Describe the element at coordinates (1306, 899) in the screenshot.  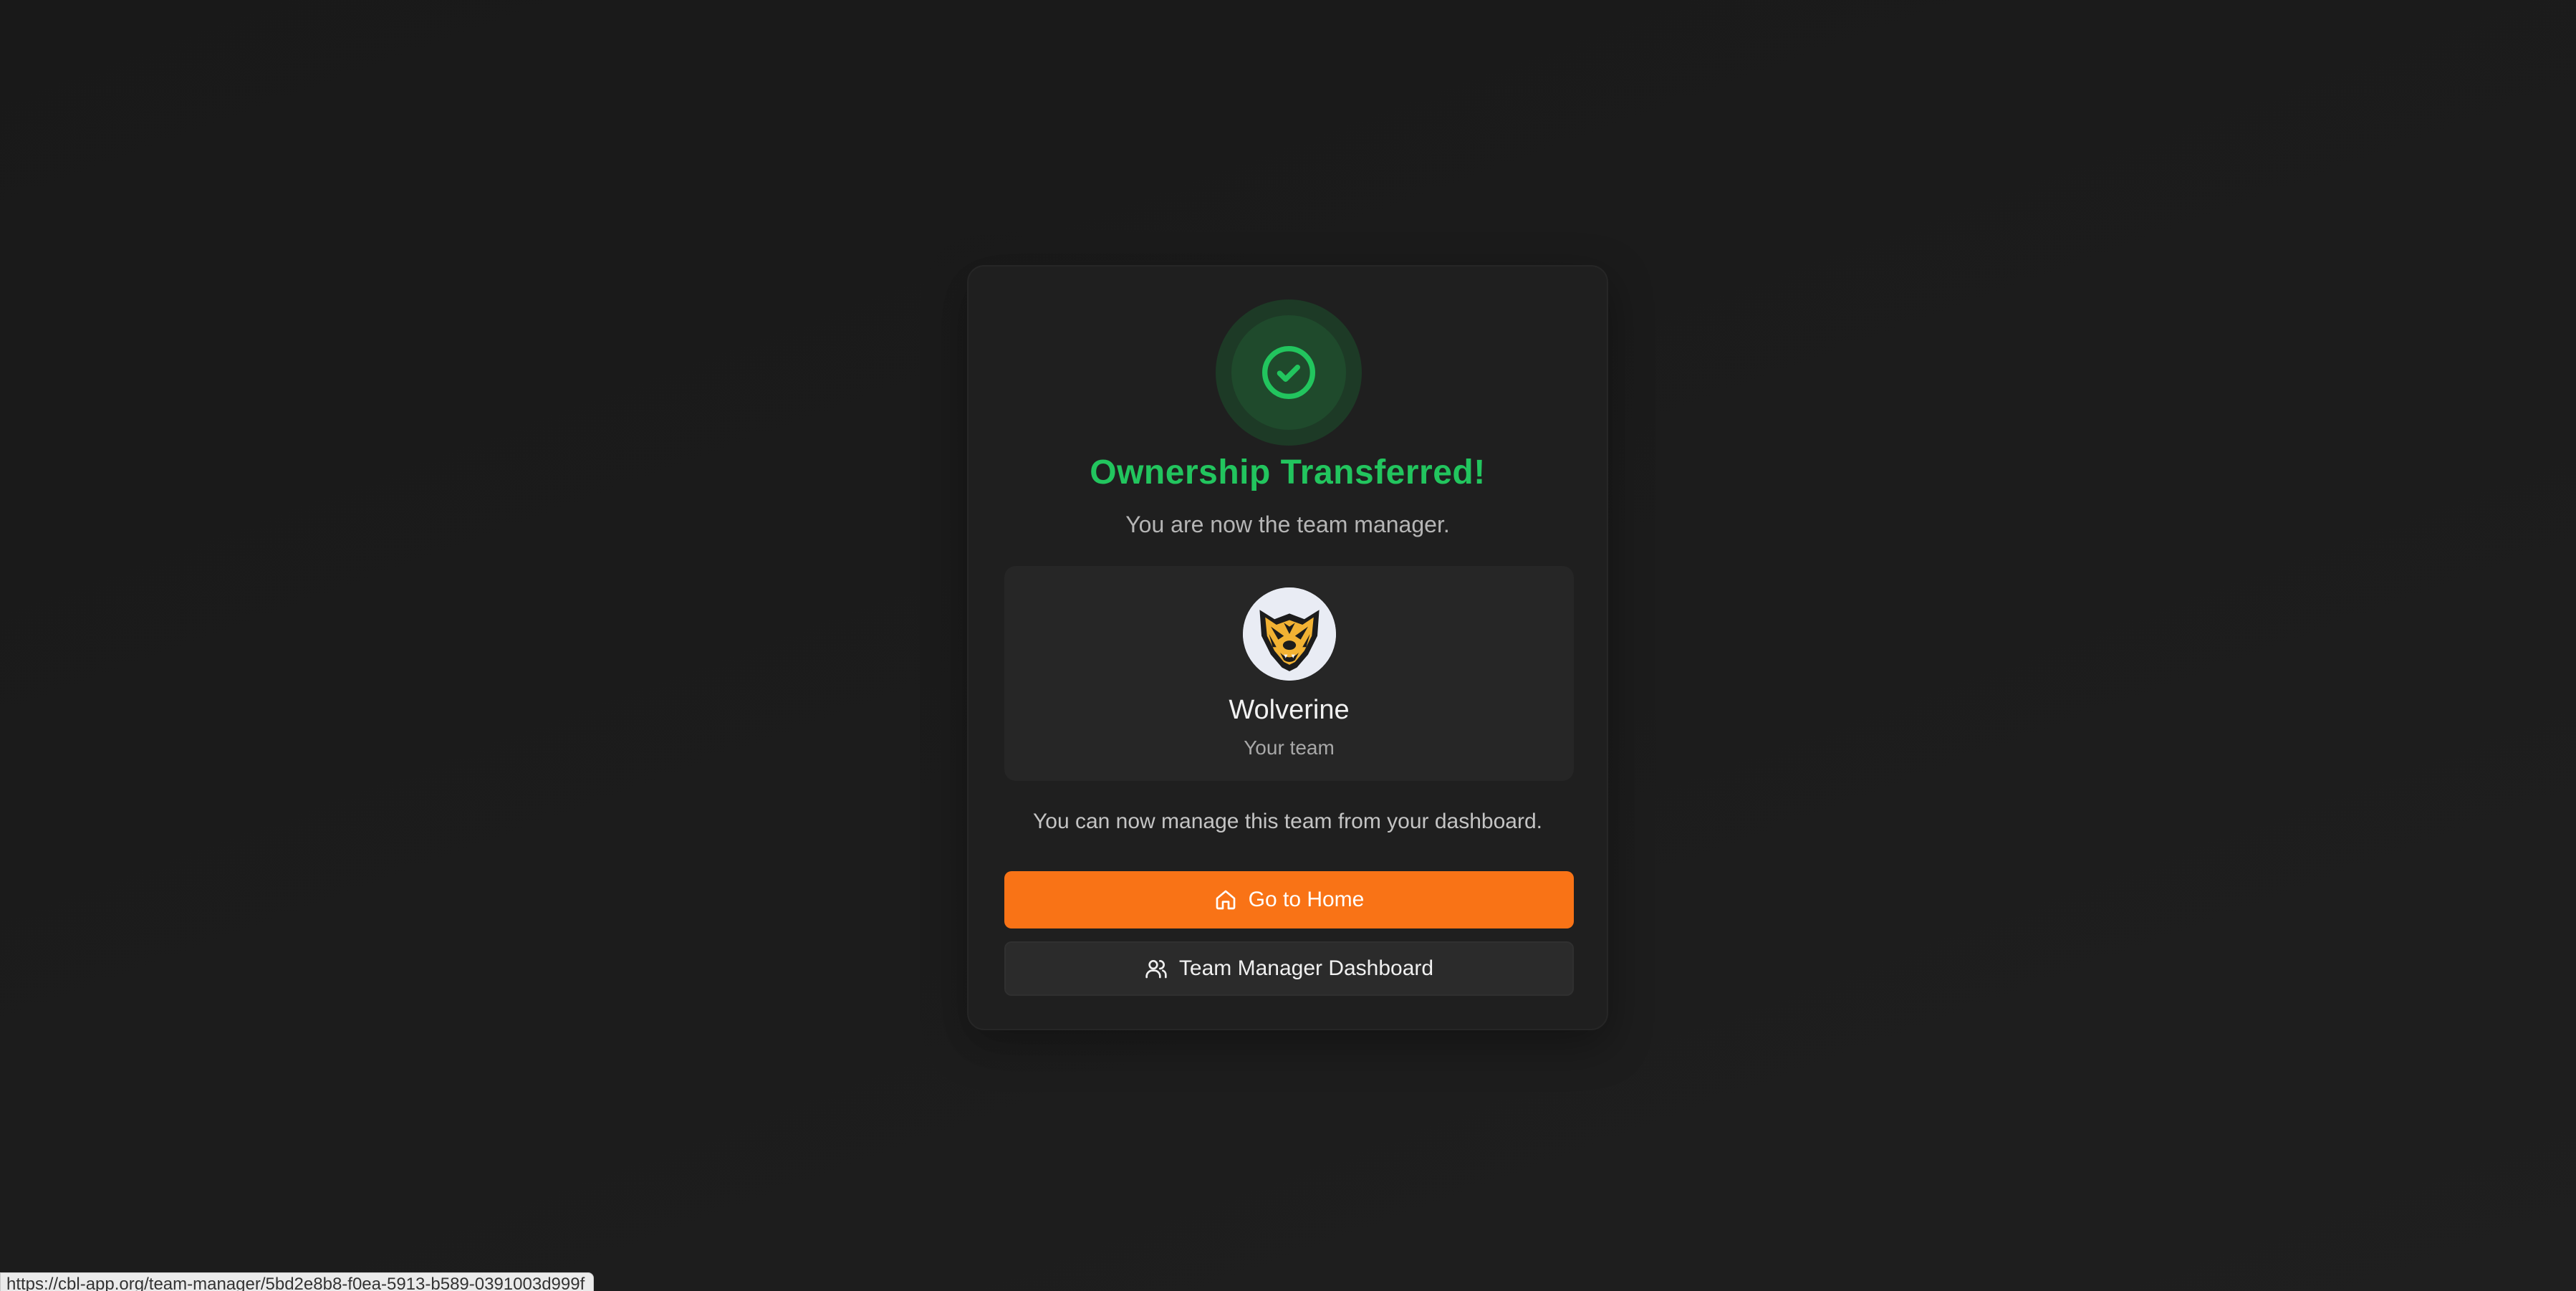
I see `go-home-label: Go to Home` at that location.